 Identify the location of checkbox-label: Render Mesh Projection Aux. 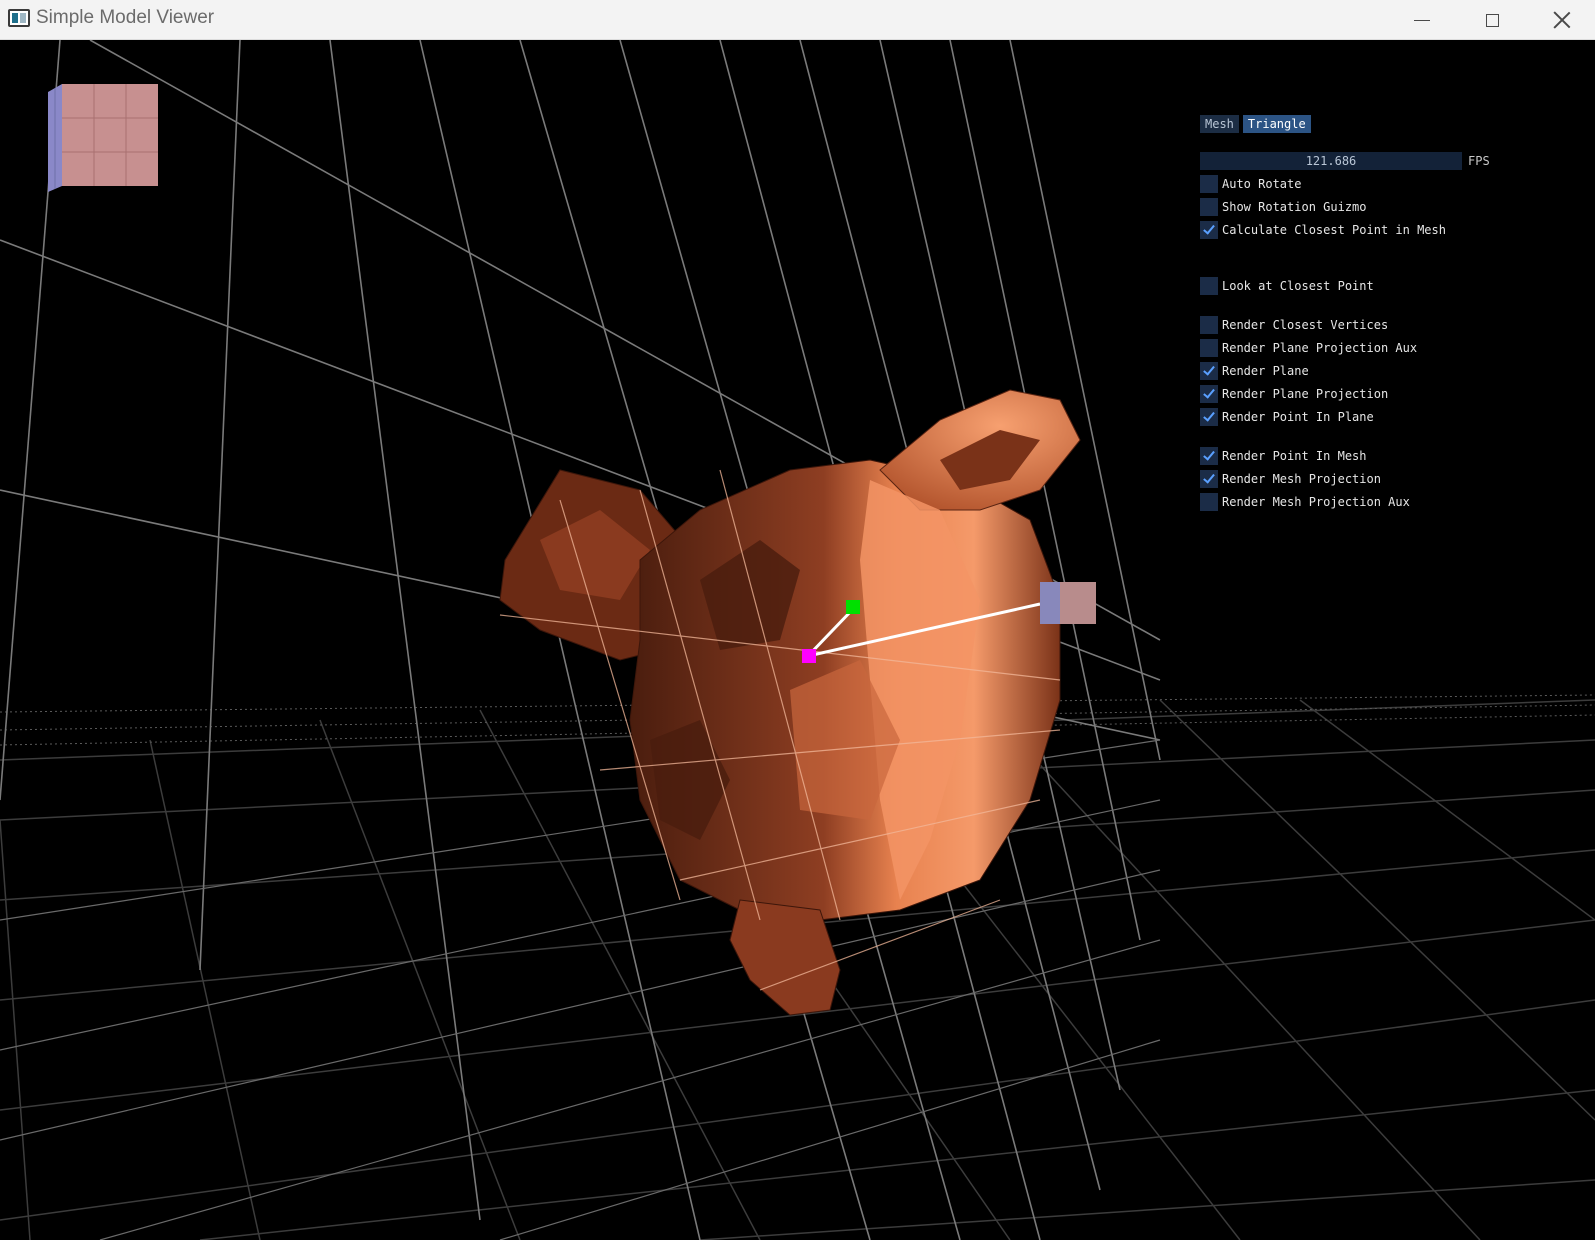
(1316, 502).